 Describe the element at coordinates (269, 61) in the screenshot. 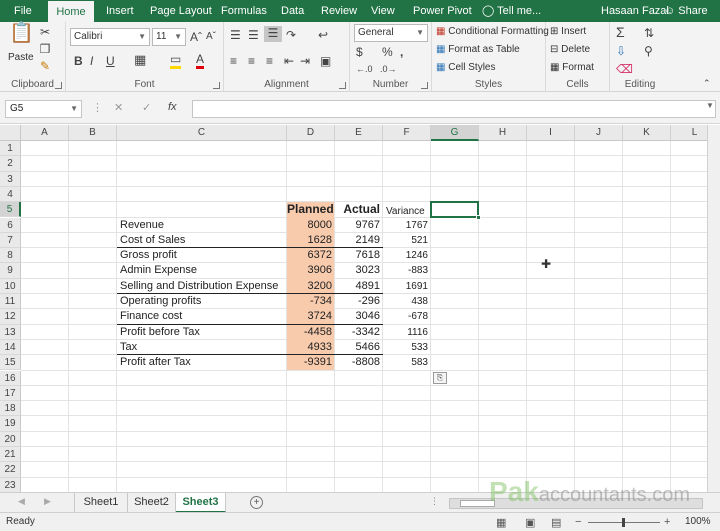

I see `align-right-icon: ≡` at that location.